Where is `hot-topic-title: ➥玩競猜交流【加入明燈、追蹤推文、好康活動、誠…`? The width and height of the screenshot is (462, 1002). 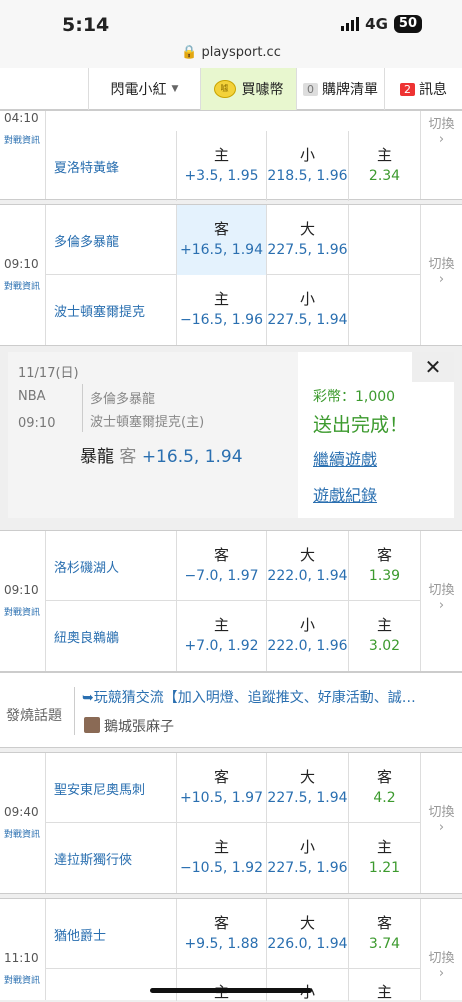
hot-topic-title: ➥玩競猜交流【加入明燈、追蹤推文、好康活動、誠… is located at coordinates (249, 697).